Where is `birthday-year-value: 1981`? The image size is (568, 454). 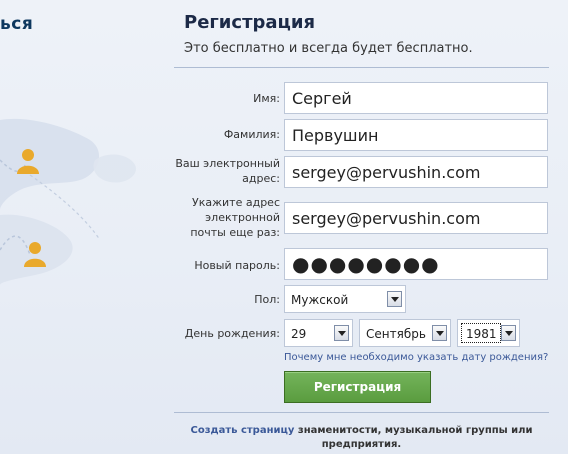 birthday-year-value: 1981 is located at coordinates (481, 334).